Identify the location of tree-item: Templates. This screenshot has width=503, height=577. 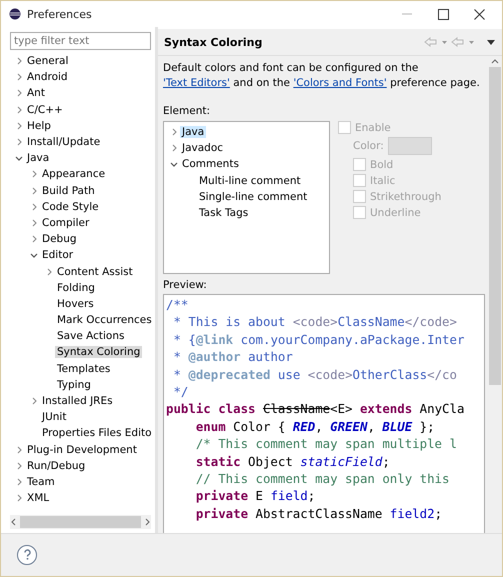
(83, 368).